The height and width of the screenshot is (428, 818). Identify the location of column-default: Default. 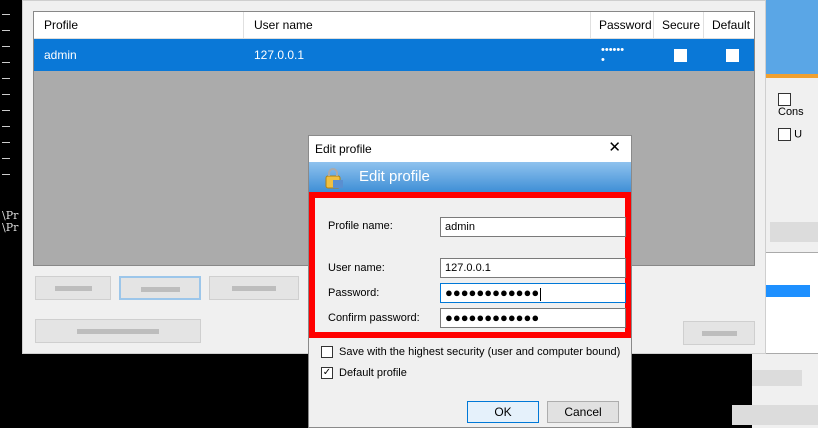
(729, 25).